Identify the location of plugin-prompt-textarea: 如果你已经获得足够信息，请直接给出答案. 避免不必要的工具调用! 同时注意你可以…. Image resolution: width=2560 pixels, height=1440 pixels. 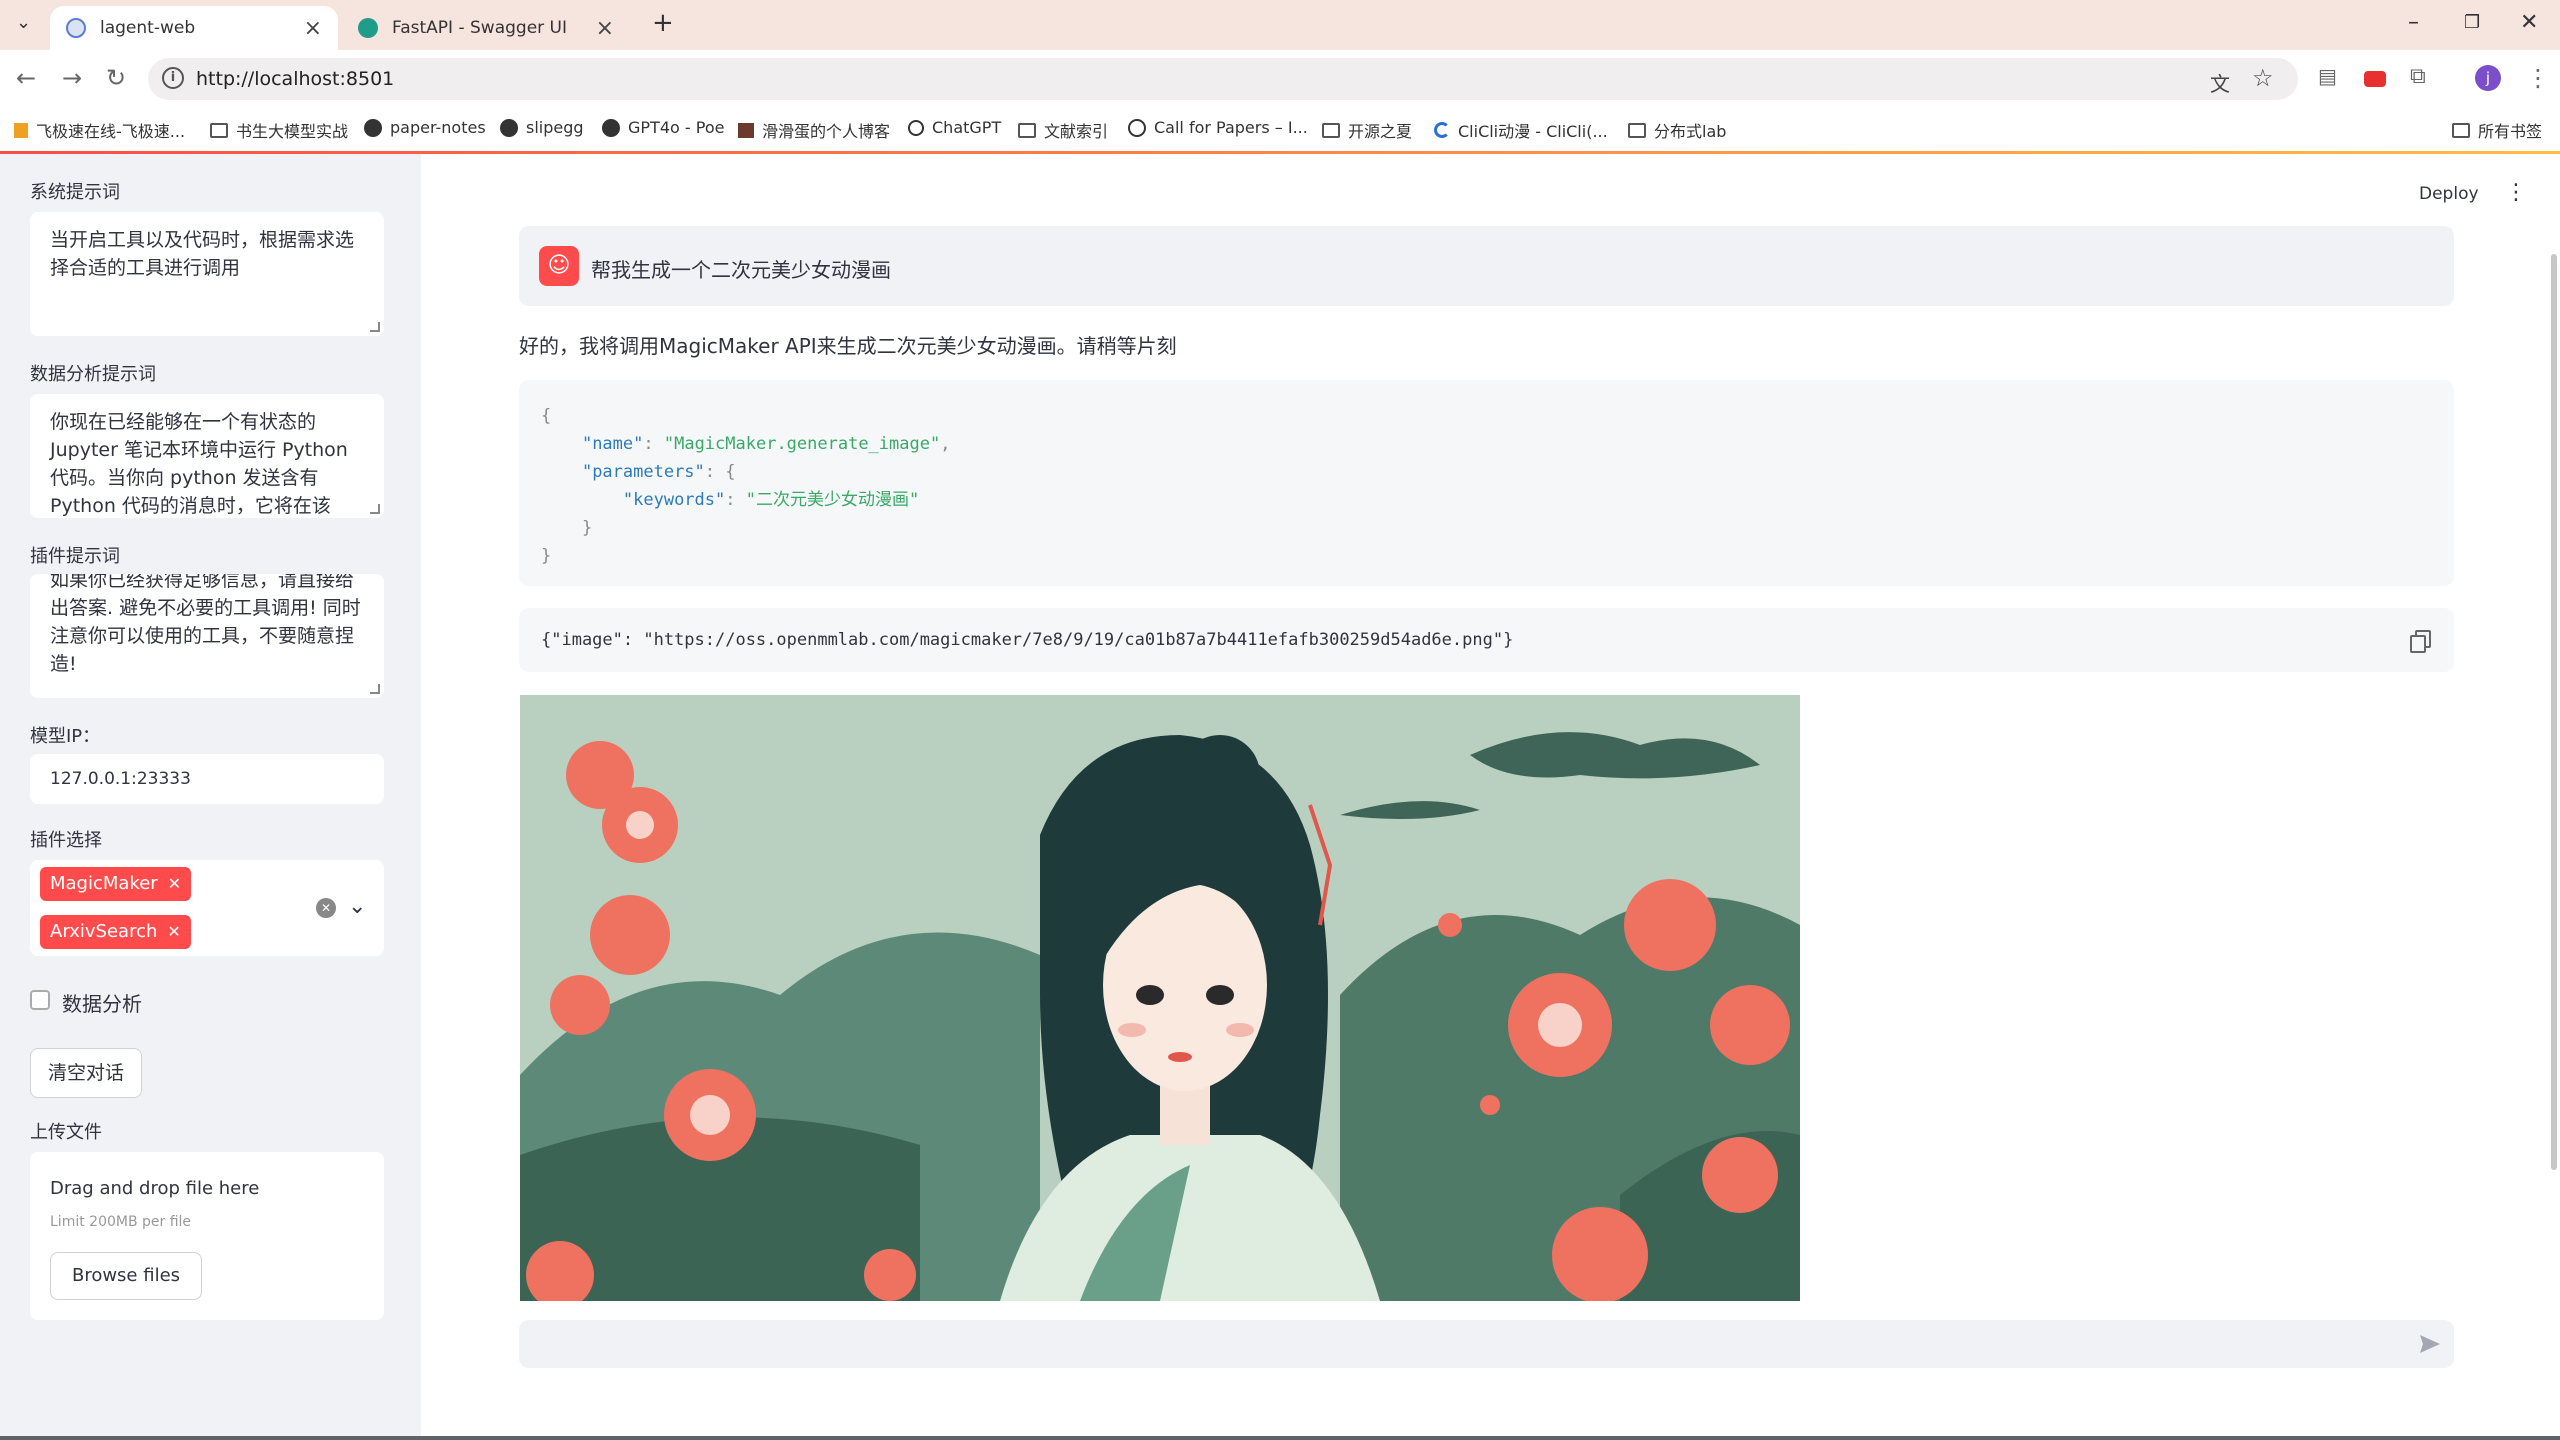
(207, 636).